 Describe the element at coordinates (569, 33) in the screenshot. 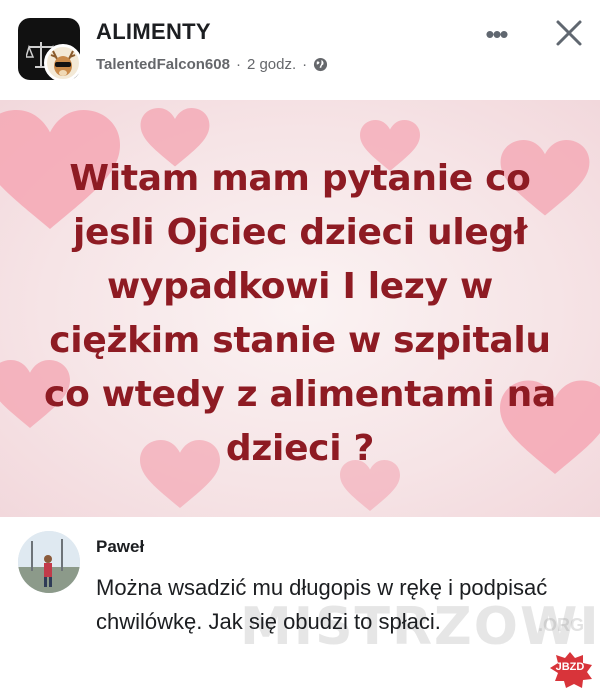

I see `close-icon` at that location.